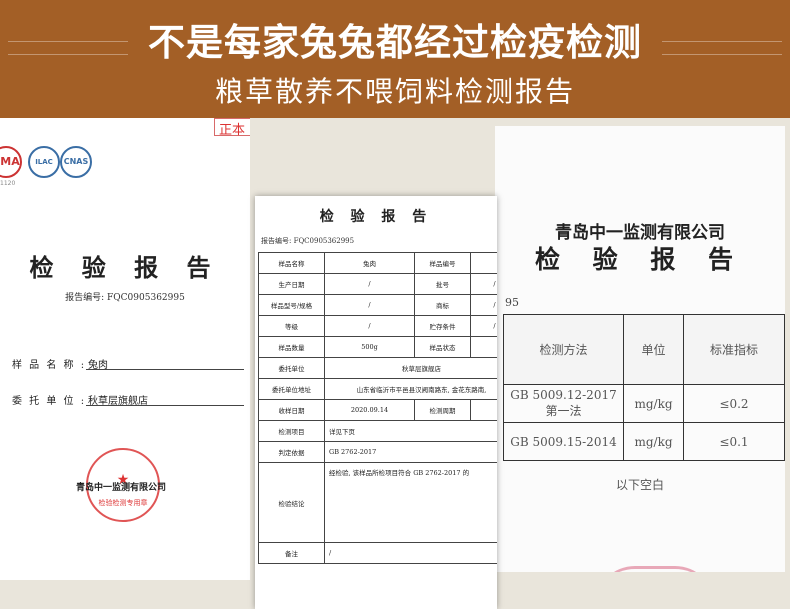 This screenshot has height=609, width=790. Describe the element at coordinates (49, 365) in the screenshot. I see `field-label: 样 品 名 称 :` at that location.